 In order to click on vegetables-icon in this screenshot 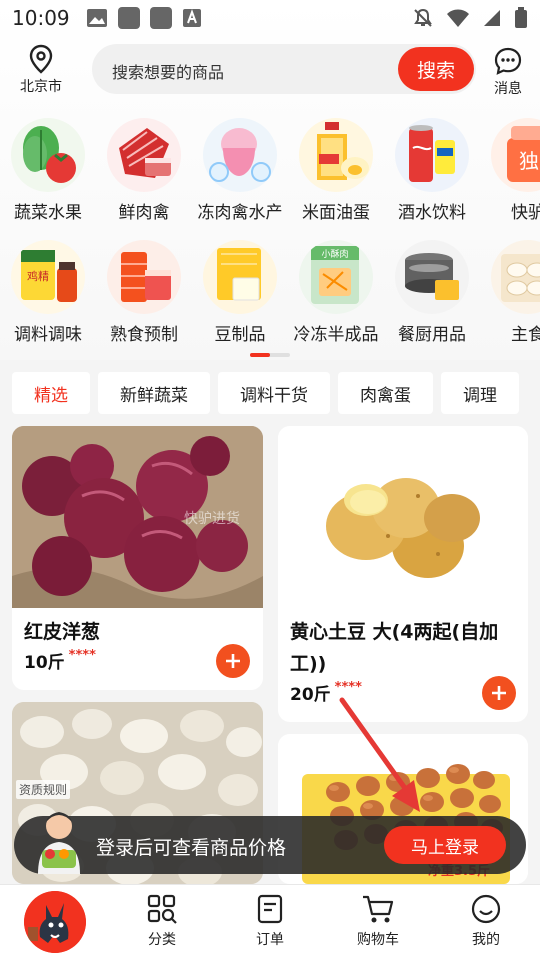, I will do `click(48, 155)`.